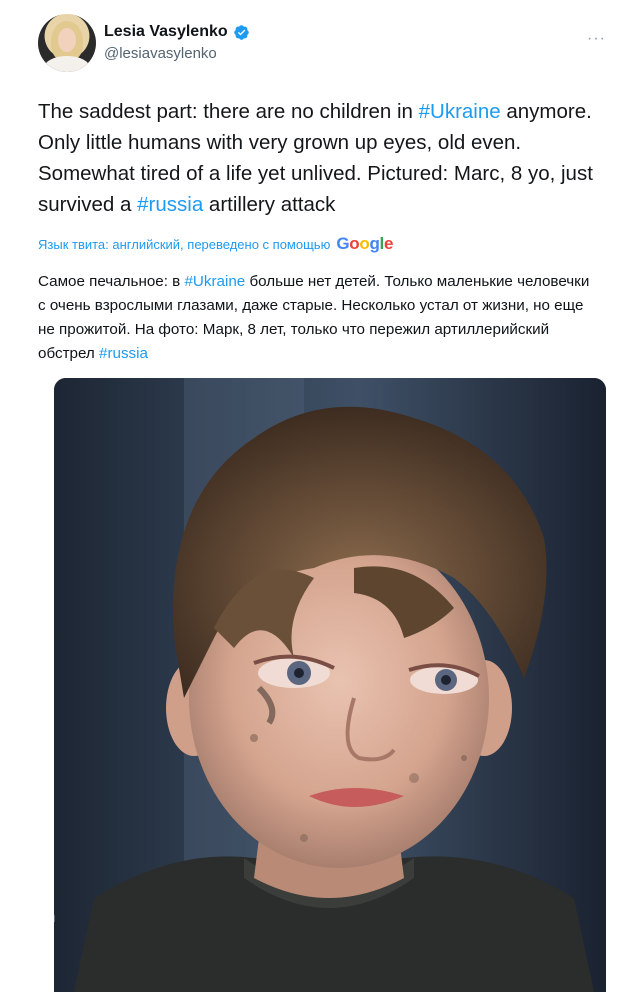 The image size is (620, 992). I want to click on author-avatar, so click(67, 43).